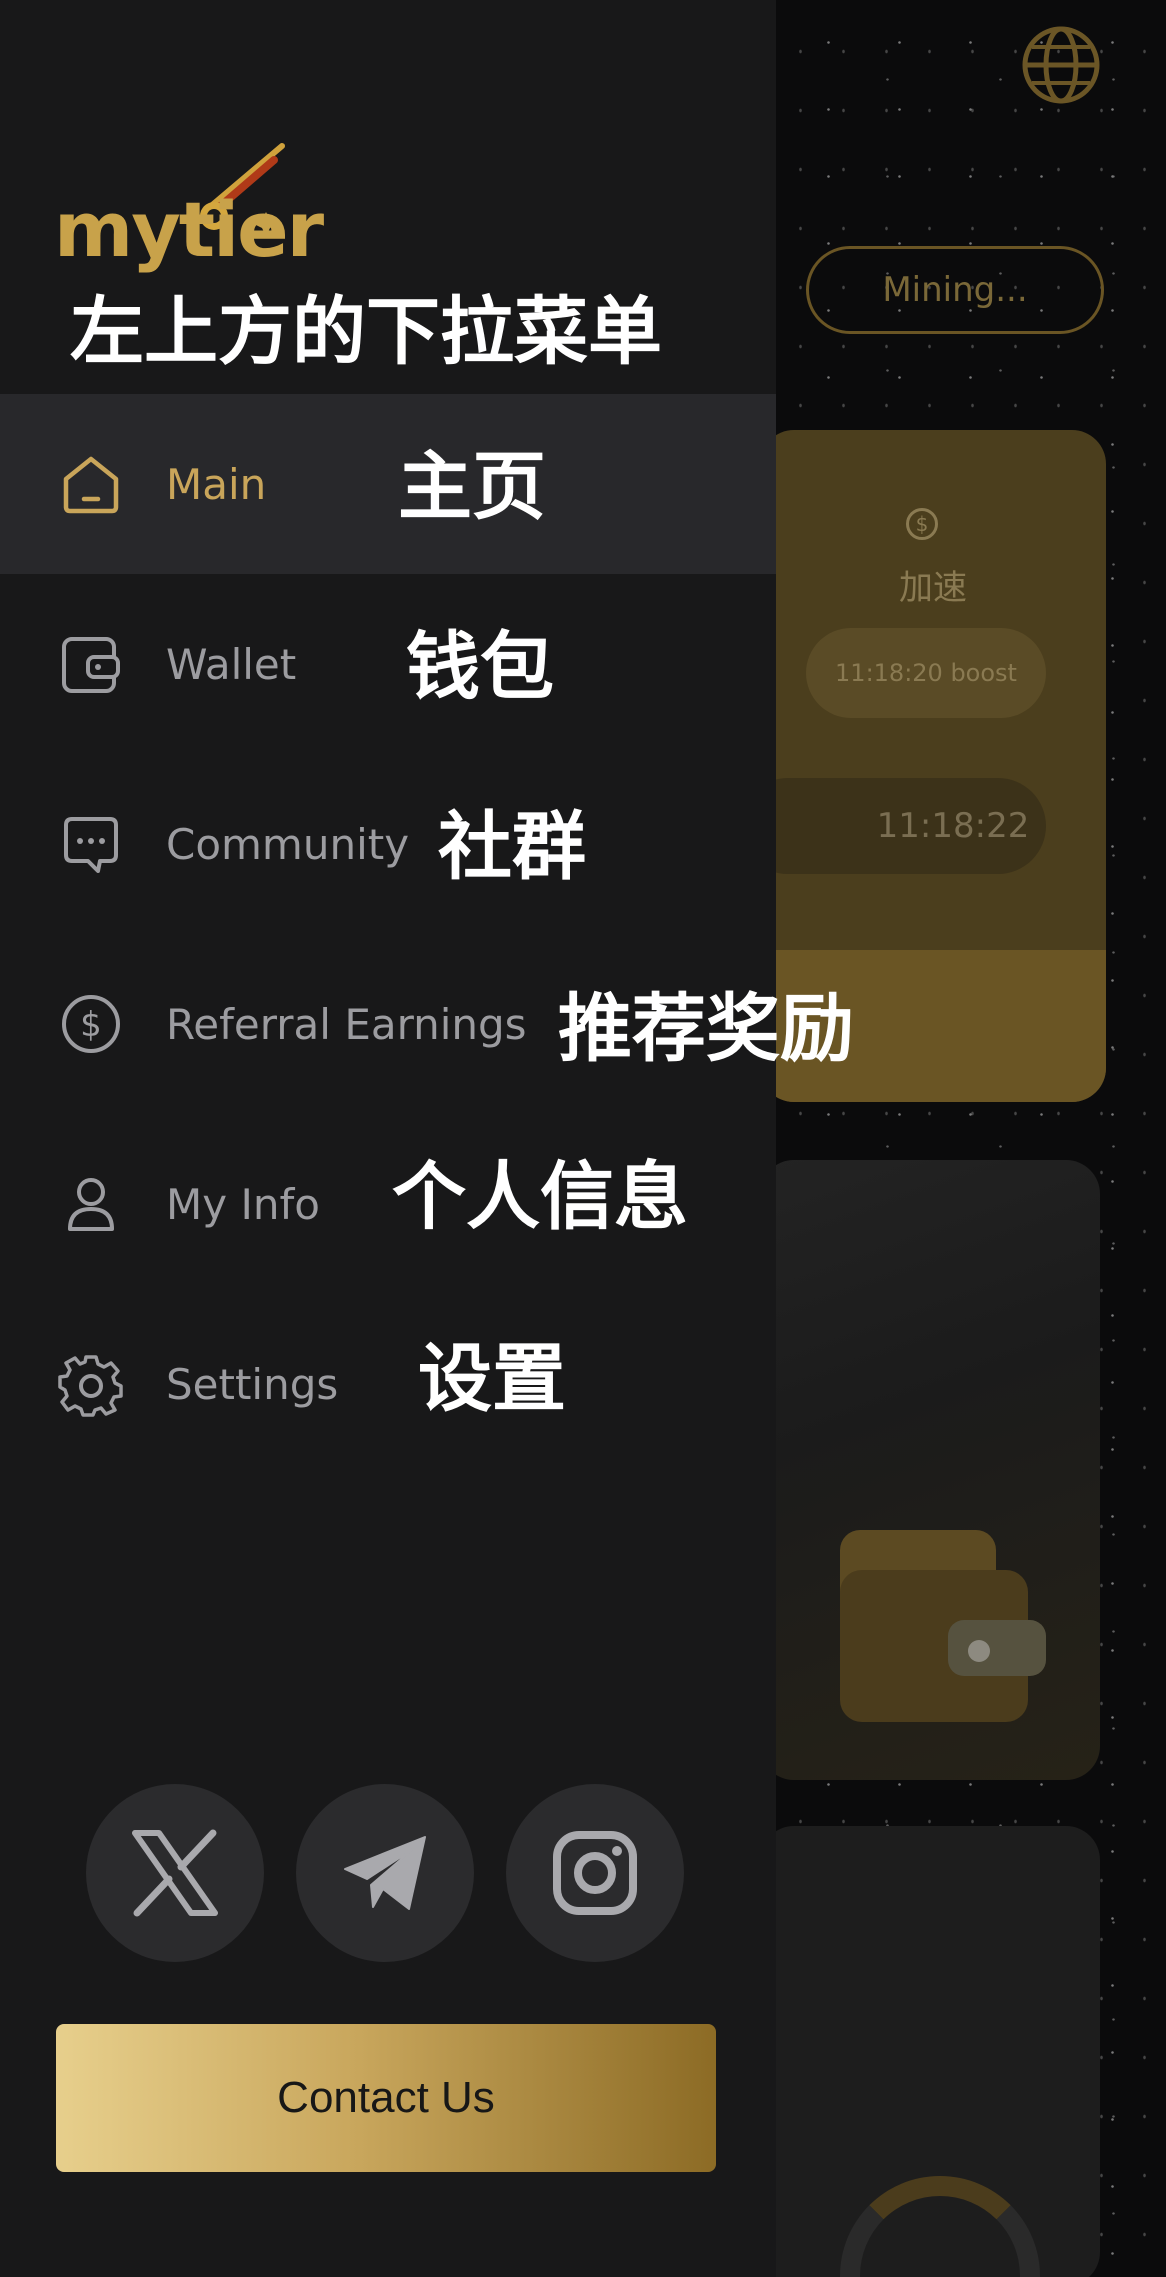  I want to click on instagram-icon, so click(595, 1873).